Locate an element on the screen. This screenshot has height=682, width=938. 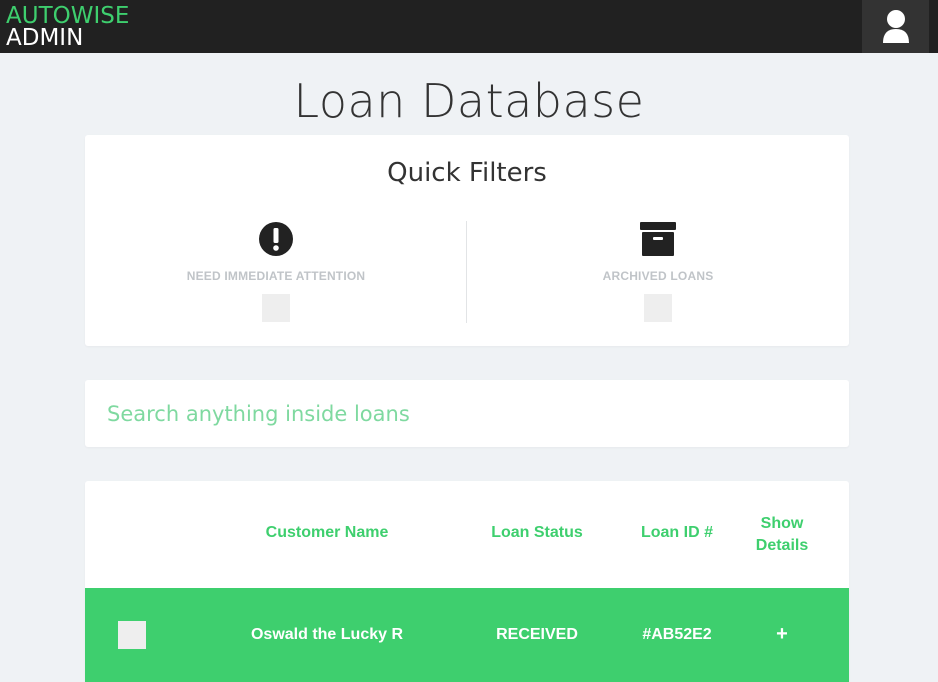
row-select-checkbox is located at coordinates (132, 635).